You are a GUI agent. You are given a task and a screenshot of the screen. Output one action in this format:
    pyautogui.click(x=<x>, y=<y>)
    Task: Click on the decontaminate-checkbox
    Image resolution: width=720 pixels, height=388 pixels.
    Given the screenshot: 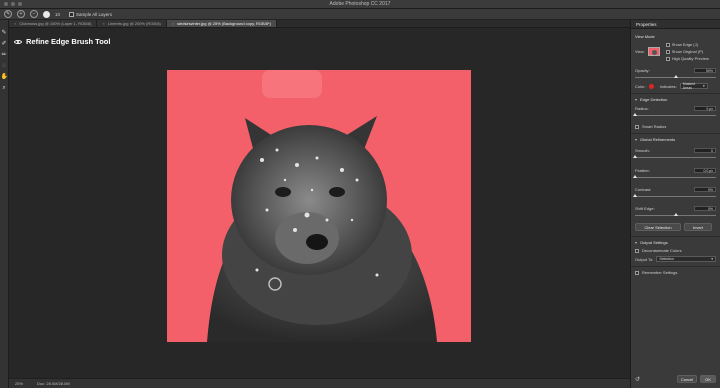 What is the action you would take?
    pyautogui.click(x=637, y=250)
    